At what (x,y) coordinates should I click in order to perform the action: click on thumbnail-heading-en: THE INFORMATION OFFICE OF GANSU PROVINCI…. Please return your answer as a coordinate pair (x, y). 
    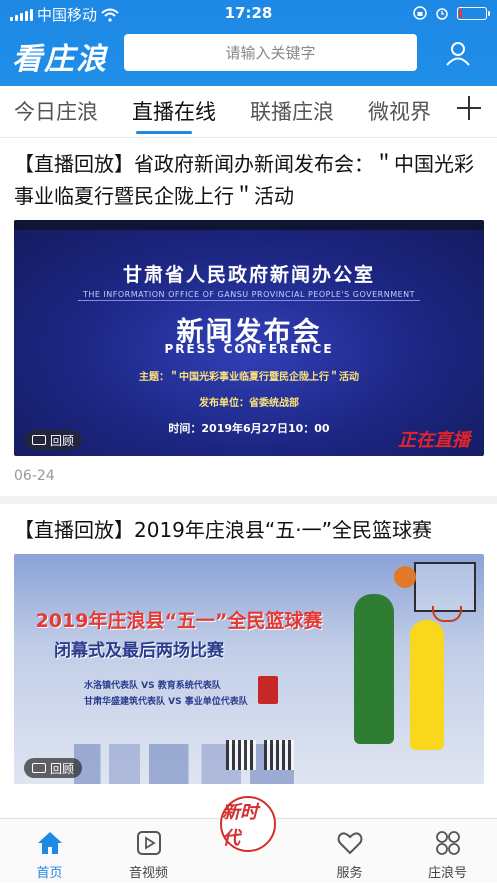
    Looking at the image, I should click on (249, 294).